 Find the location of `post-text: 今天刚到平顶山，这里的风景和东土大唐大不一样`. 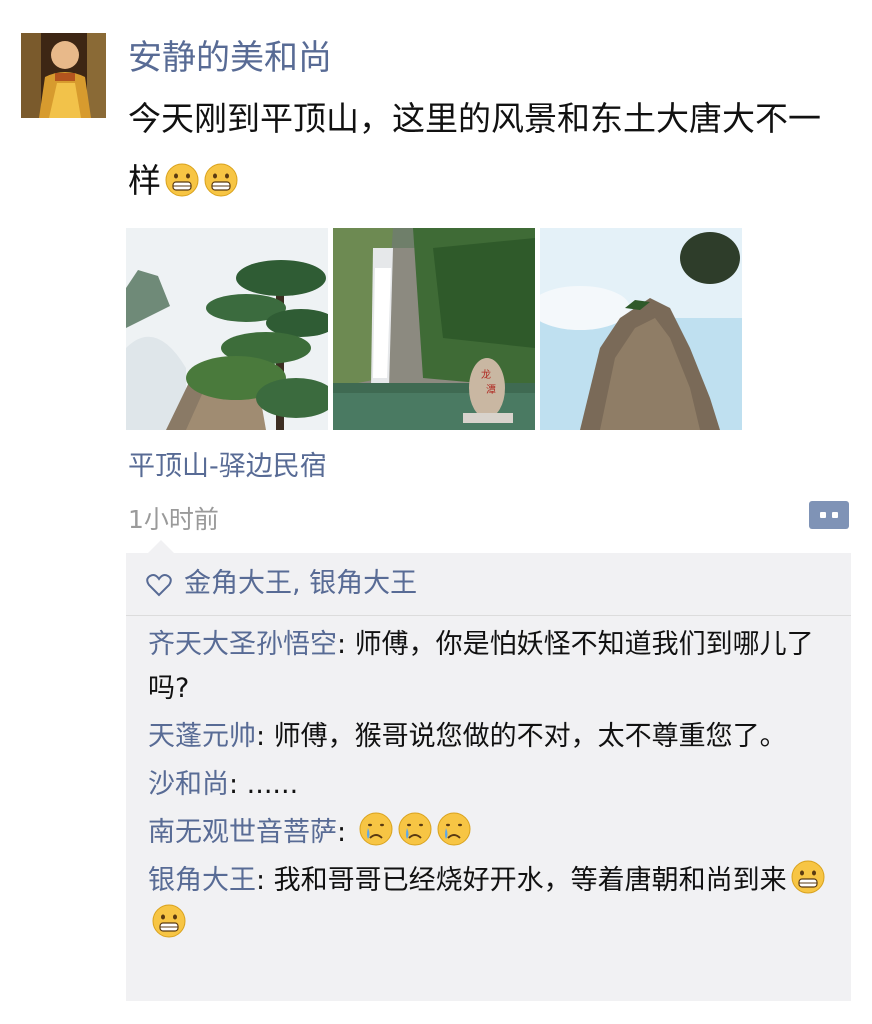

post-text: 今天刚到平顶山，这里的风景和东土大唐大不一样 is located at coordinates (488, 150).